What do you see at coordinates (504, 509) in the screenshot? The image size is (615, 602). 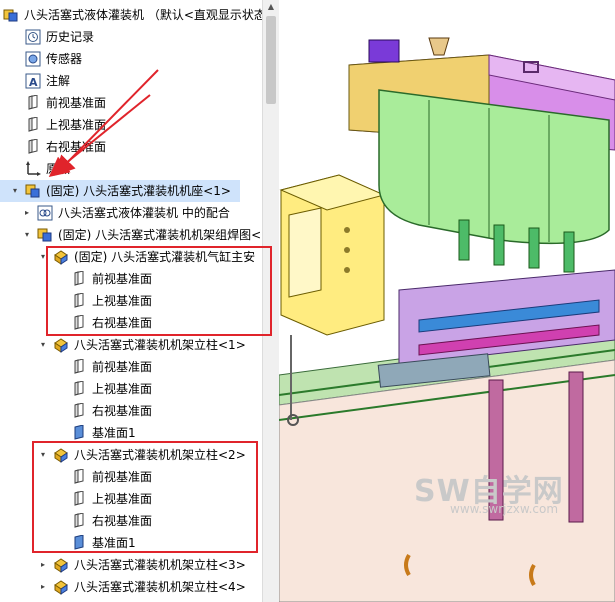 I see `watermark-sub: www.swrjzxw.com` at bounding box center [504, 509].